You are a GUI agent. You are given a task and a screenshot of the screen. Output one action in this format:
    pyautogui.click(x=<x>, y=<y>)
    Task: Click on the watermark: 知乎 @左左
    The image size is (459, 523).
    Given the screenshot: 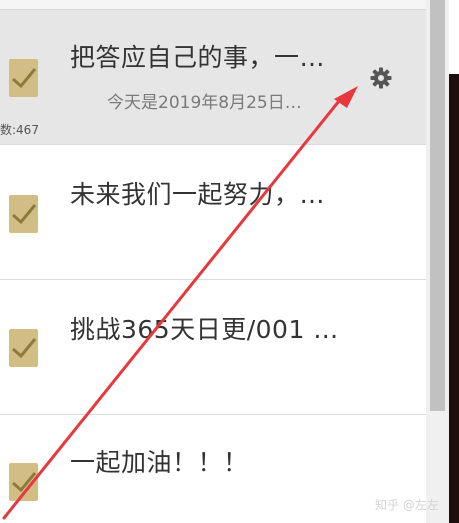 What is the action you would take?
    pyautogui.click(x=407, y=505)
    